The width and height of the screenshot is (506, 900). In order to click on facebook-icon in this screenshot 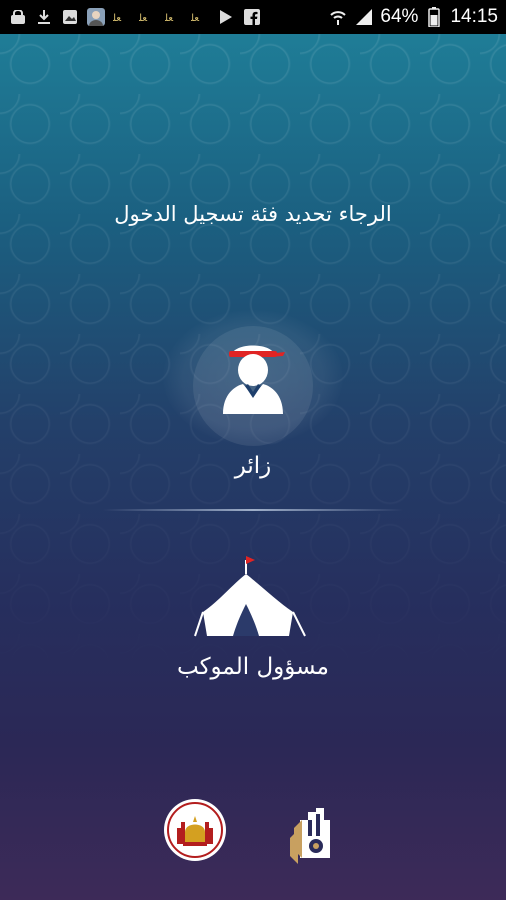, I will do `click(252, 17)`.